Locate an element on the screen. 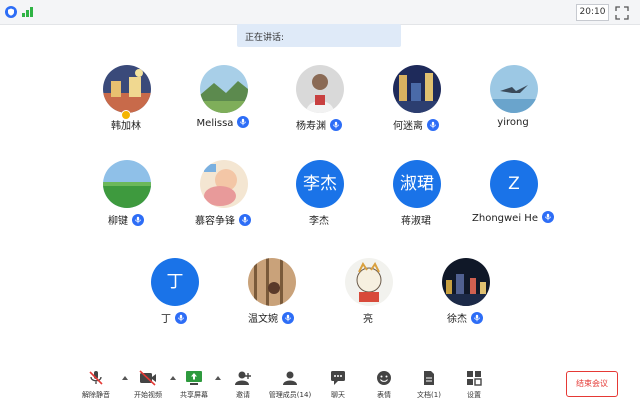 This screenshot has width=640, height=402. participant-tile: Z Zhongwei He is located at coordinates (513, 200).